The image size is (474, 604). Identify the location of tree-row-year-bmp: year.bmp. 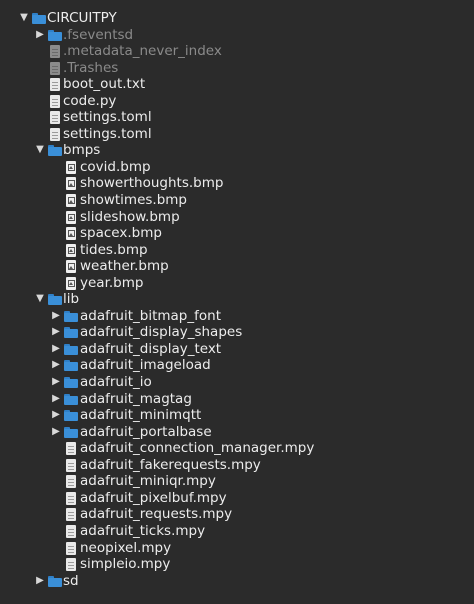
(237, 283).